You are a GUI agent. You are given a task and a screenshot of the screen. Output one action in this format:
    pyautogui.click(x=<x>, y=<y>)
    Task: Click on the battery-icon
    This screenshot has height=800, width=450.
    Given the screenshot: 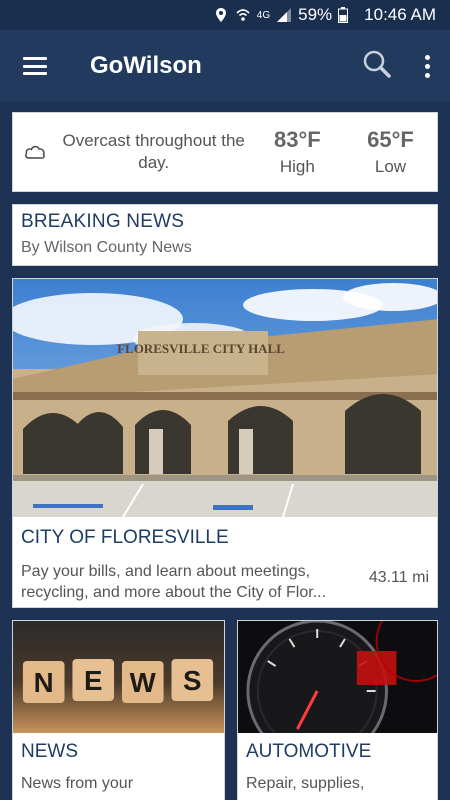 What is the action you would take?
    pyautogui.click(x=346, y=15)
    